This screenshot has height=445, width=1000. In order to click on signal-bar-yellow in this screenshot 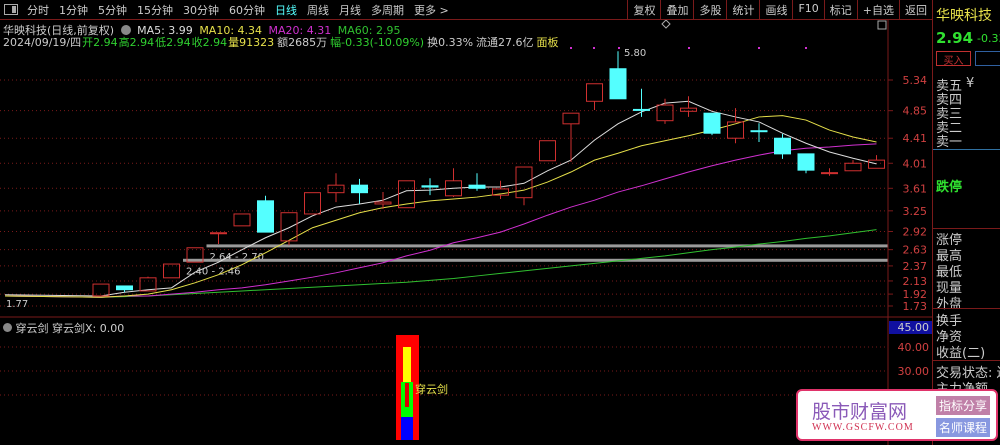, I will do `click(407, 365)`.